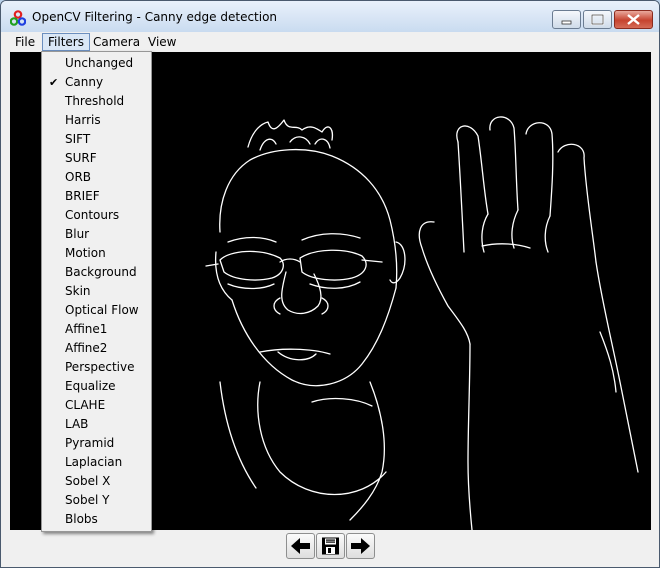 This screenshot has height=568, width=660. I want to click on caption-buttons, so click(601, 19).